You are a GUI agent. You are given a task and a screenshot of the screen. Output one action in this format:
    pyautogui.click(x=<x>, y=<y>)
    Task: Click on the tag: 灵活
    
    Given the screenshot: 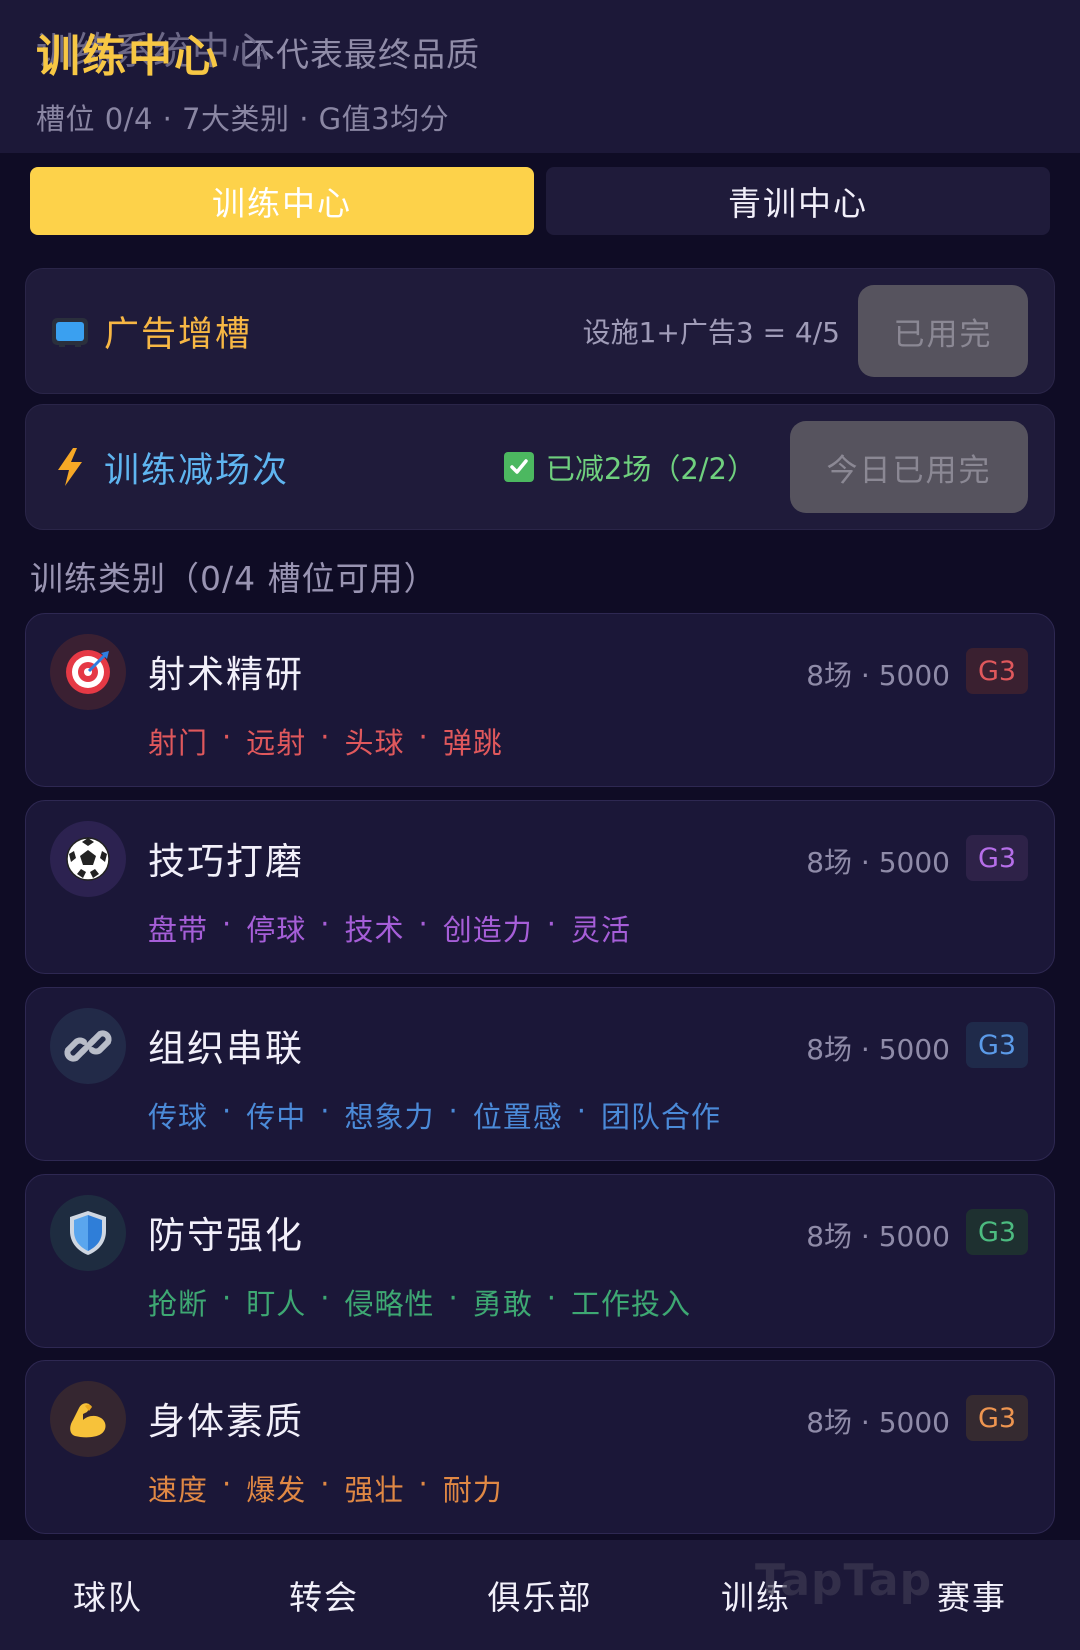 What is the action you would take?
    pyautogui.click(x=600, y=930)
    